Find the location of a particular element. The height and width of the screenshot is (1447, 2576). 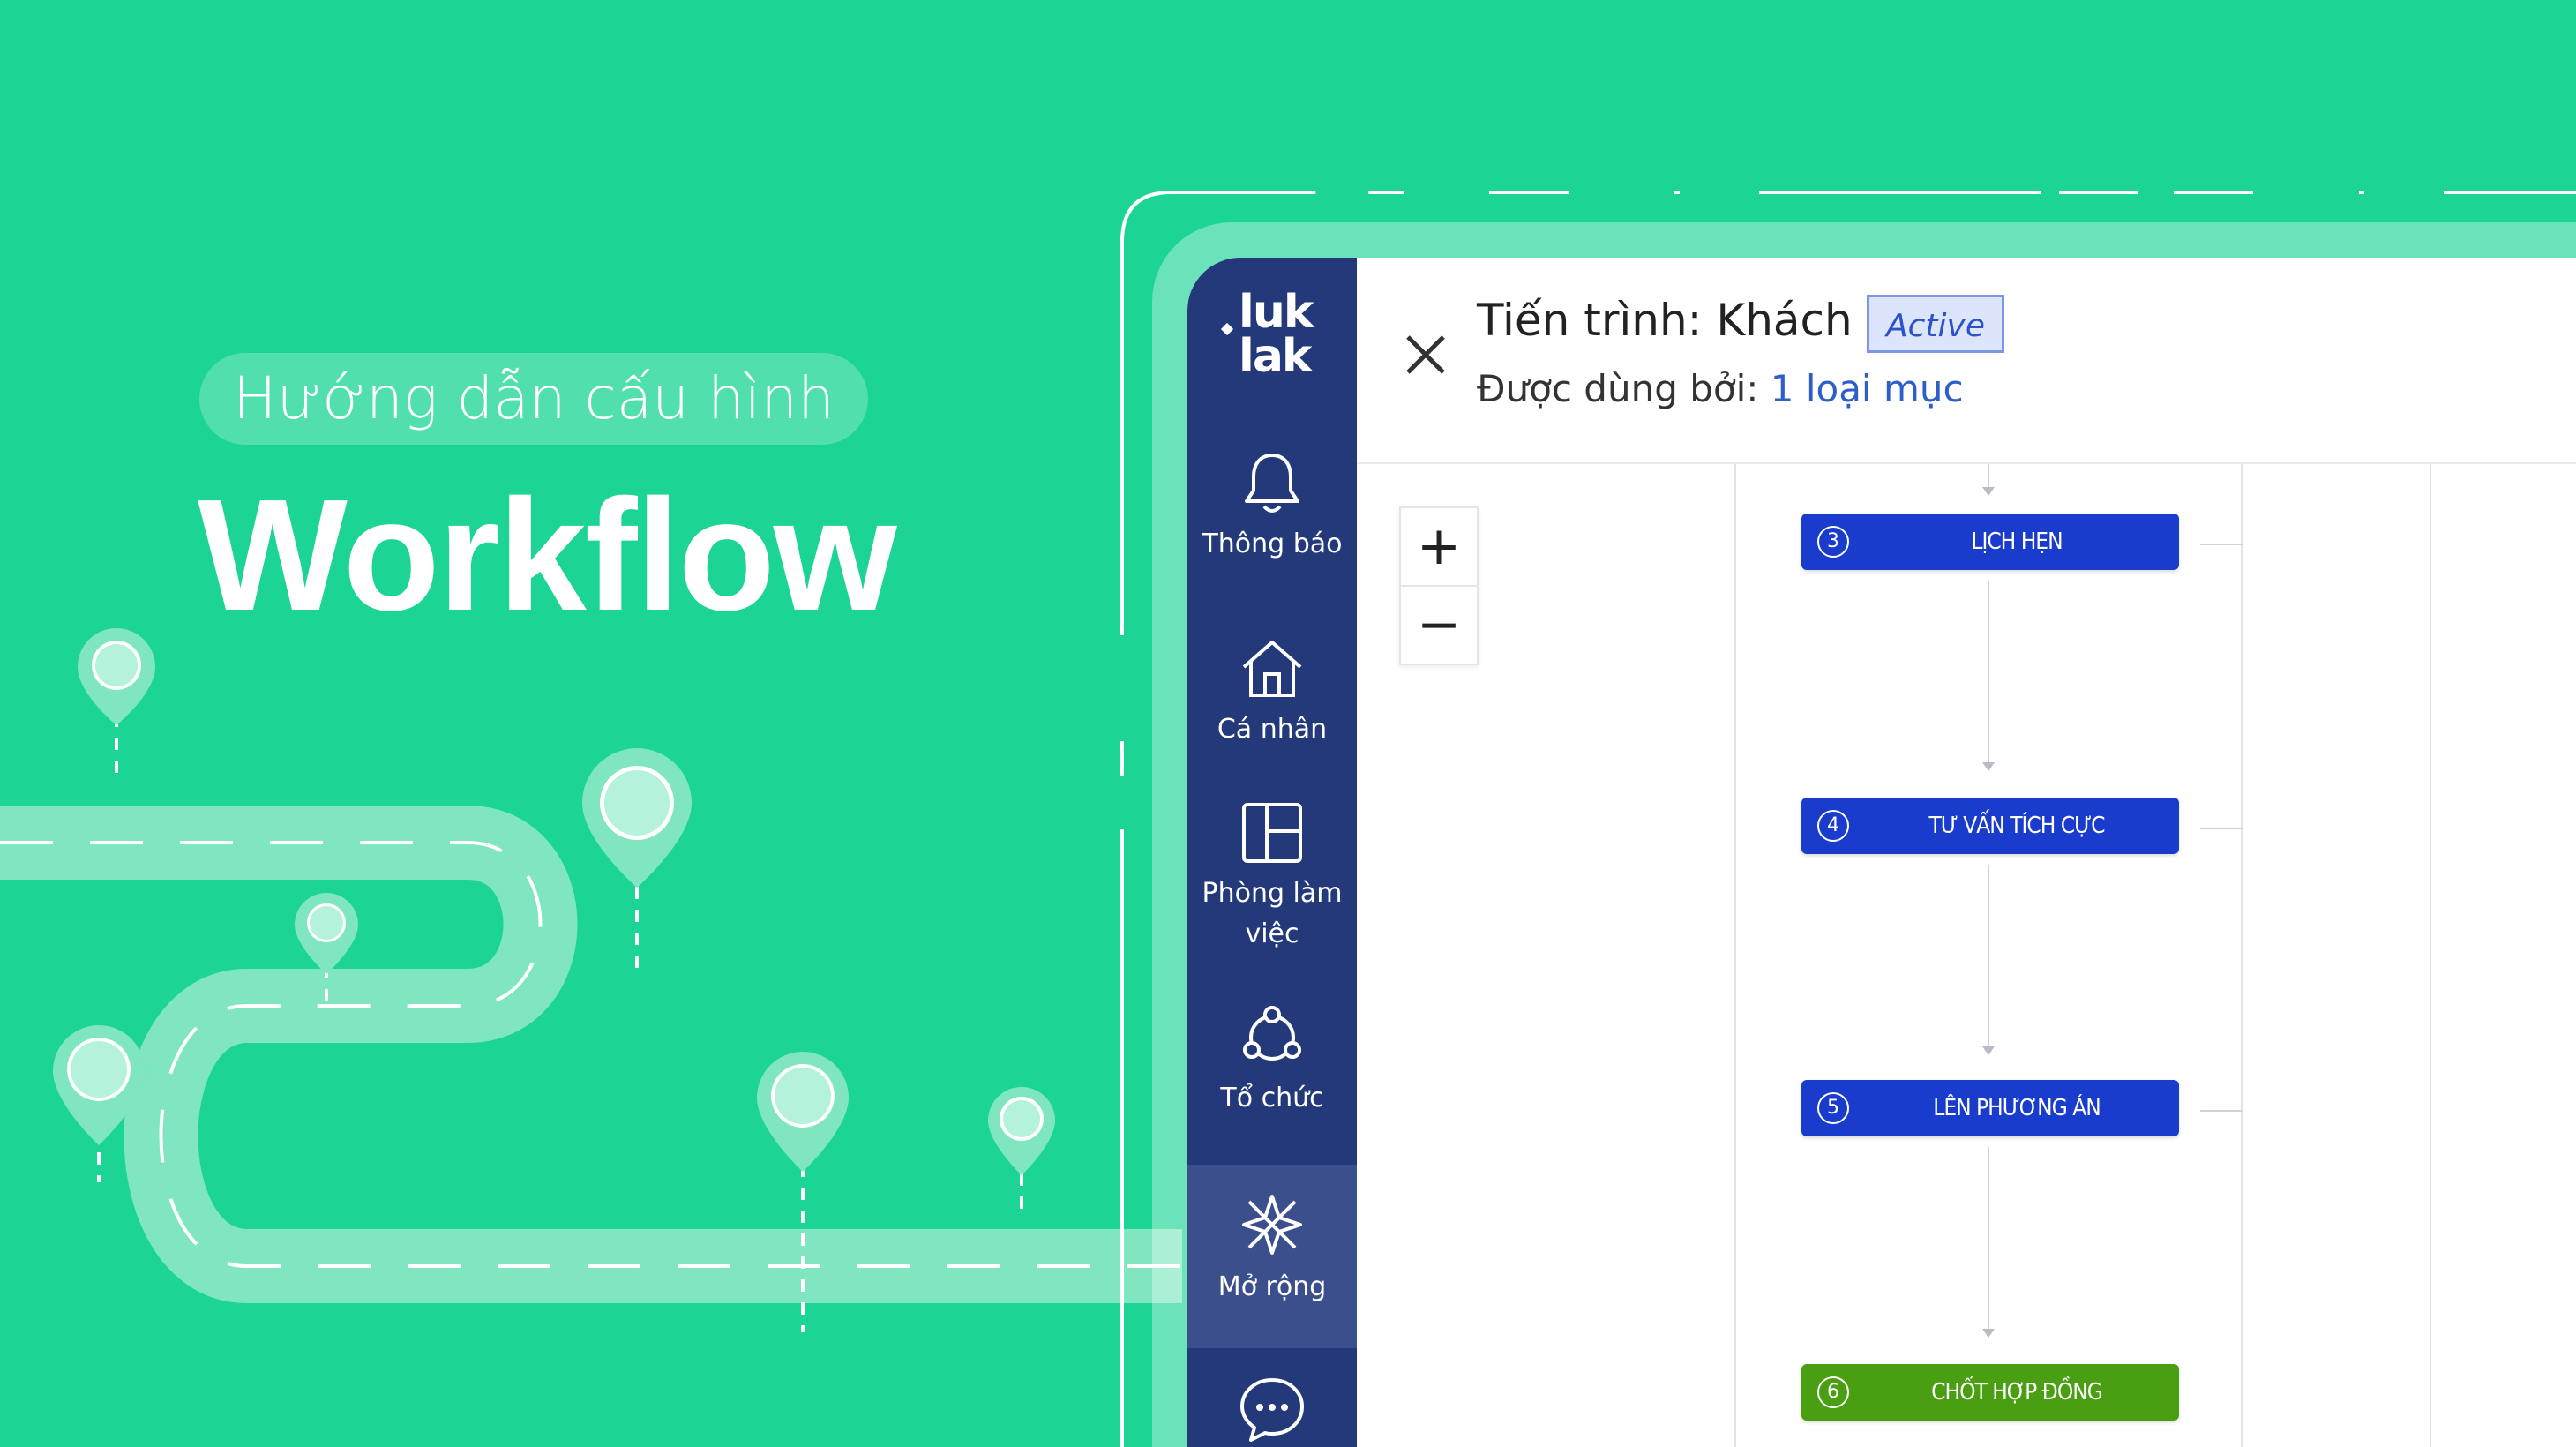

step-label: LỊCH HẸN is located at coordinates (2017, 542).